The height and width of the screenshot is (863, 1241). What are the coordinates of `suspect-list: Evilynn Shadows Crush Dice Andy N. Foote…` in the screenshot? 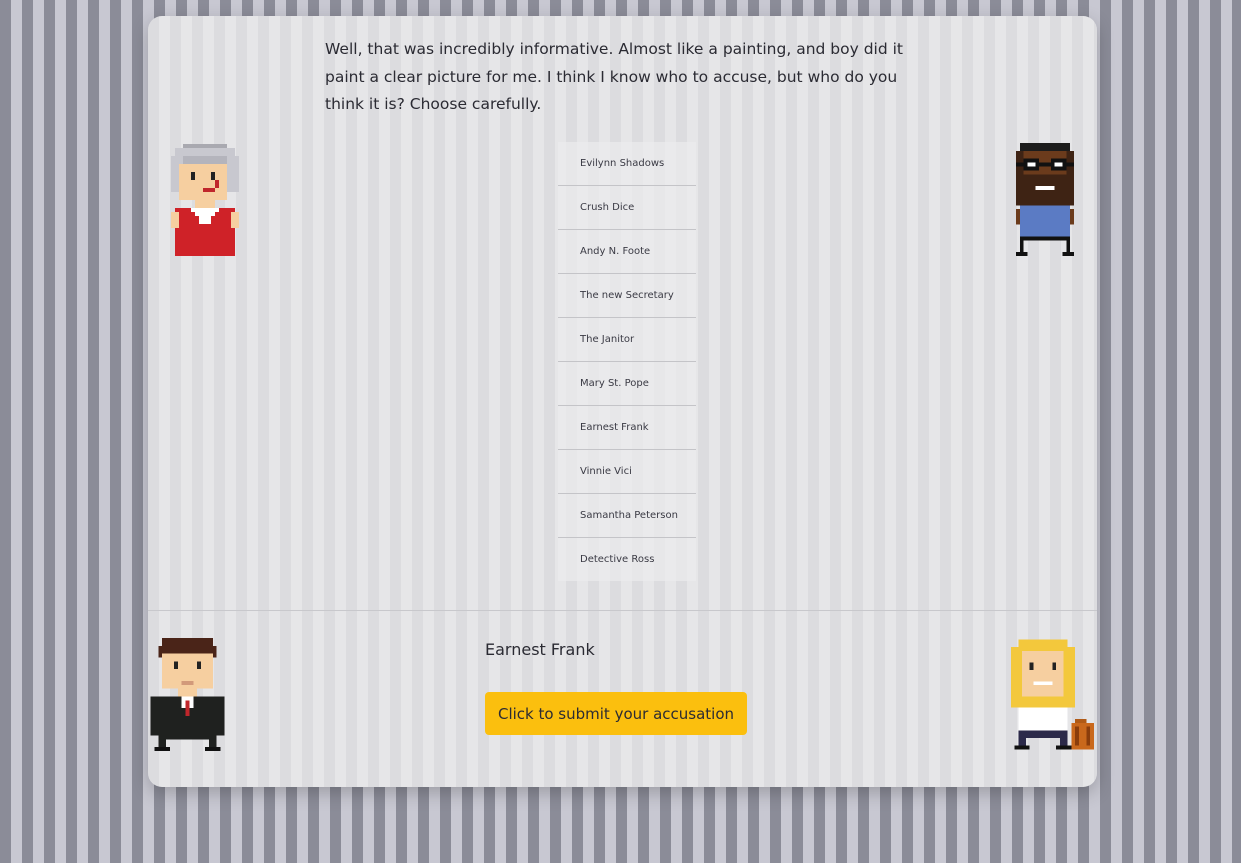 It's located at (627, 361).